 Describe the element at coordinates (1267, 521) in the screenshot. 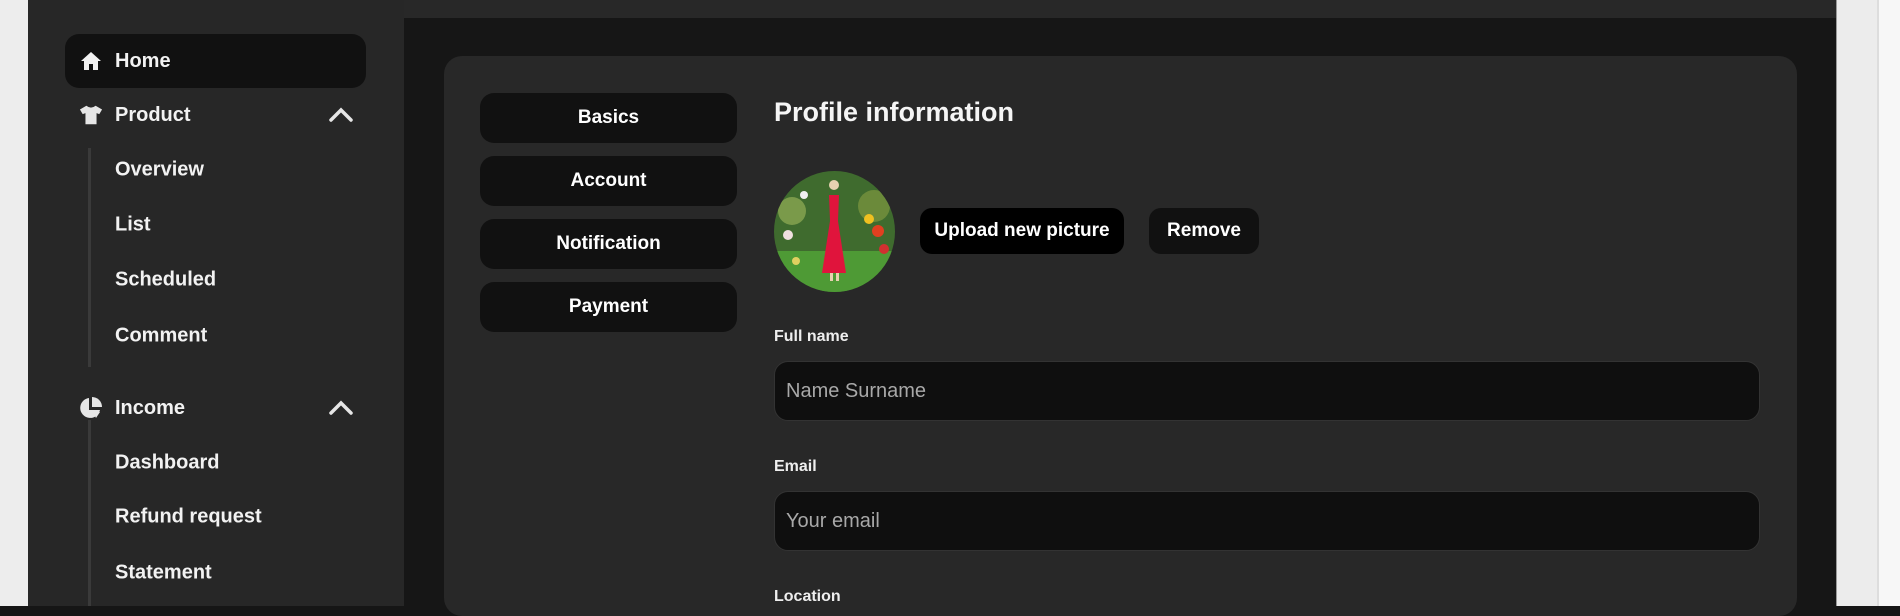

I see `email-input` at that location.